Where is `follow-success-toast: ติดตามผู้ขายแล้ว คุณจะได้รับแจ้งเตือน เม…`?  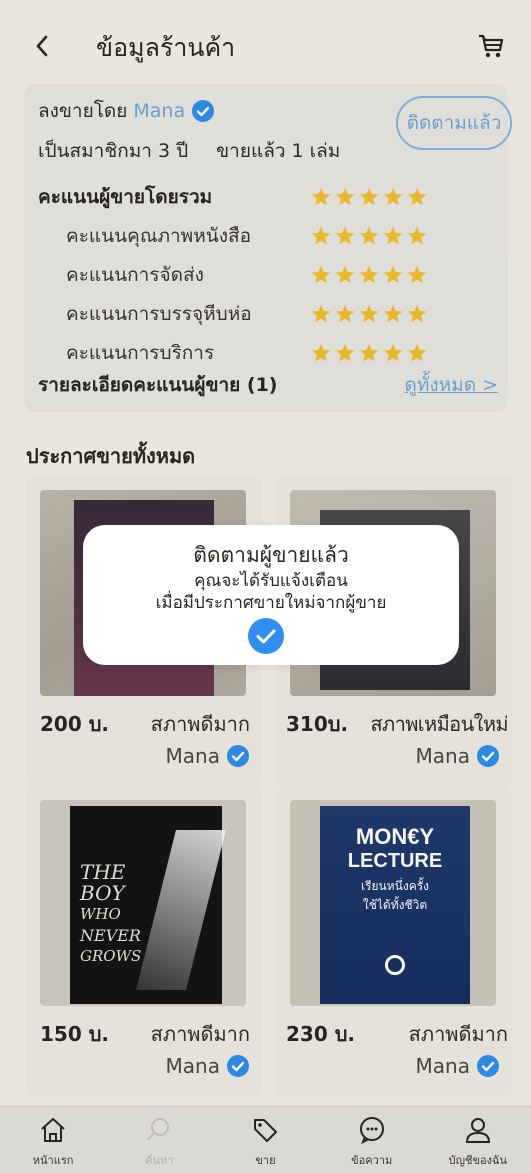
follow-success-toast: ติดตามผู้ขายแล้ว คุณจะได้รับแจ้งเตือน เม… is located at coordinates (271, 595).